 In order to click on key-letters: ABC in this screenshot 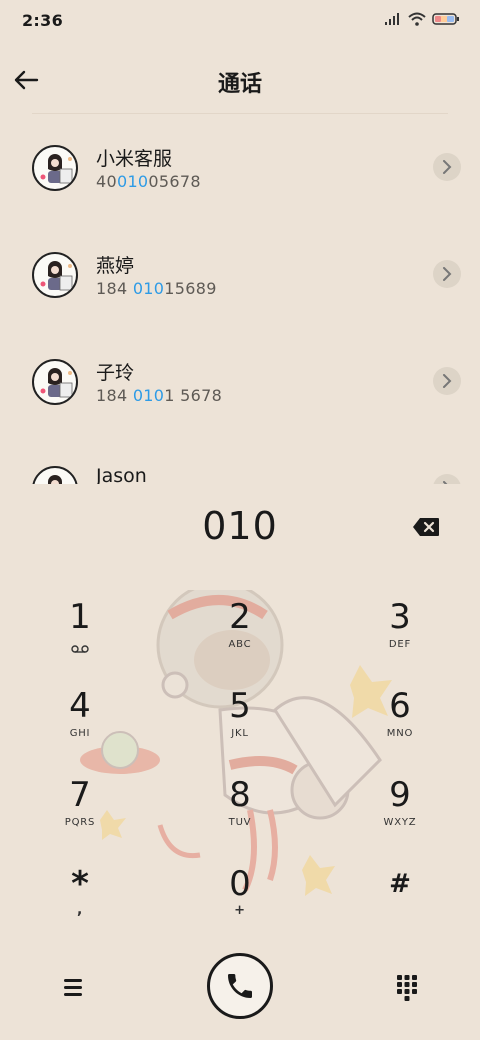, I will do `click(240, 644)`.